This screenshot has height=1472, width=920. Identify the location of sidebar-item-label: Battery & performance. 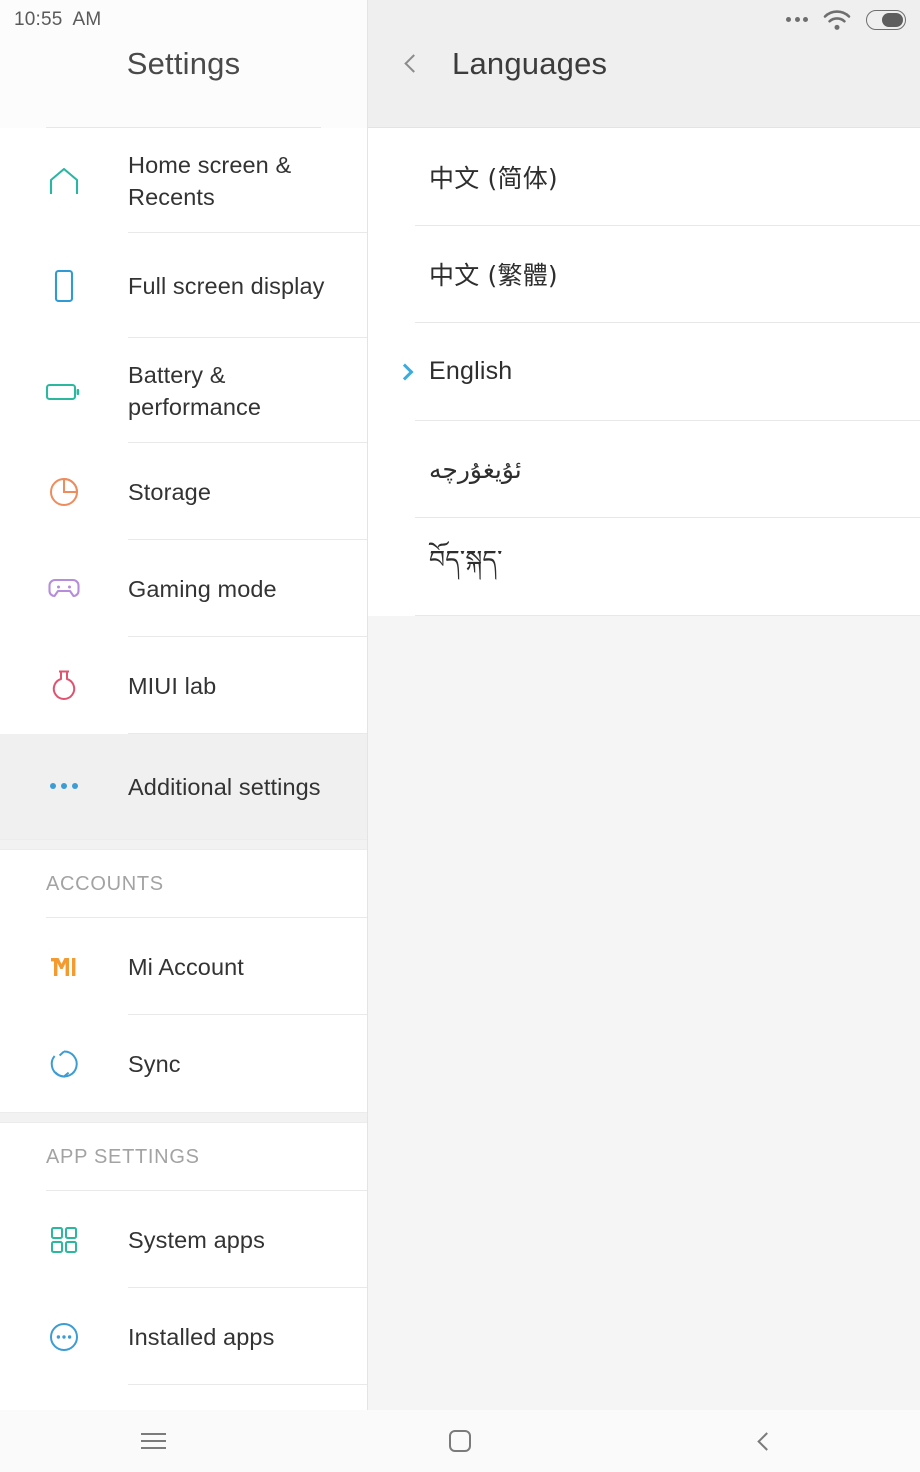
(195, 390).